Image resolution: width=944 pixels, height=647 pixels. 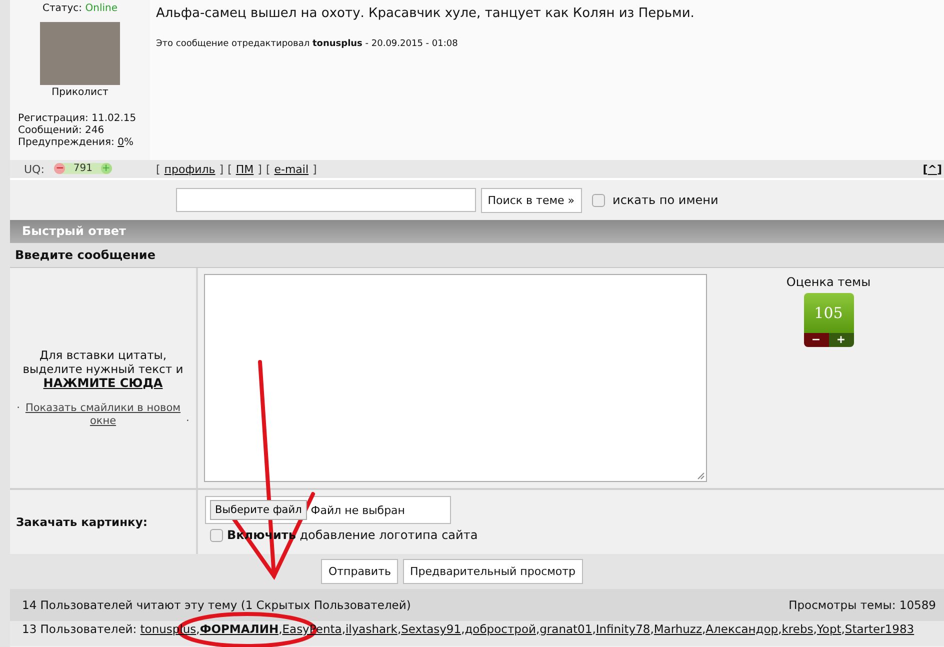 What do you see at coordinates (829, 320) in the screenshot?
I see `rating-widget: 105 − +` at bounding box center [829, 320].